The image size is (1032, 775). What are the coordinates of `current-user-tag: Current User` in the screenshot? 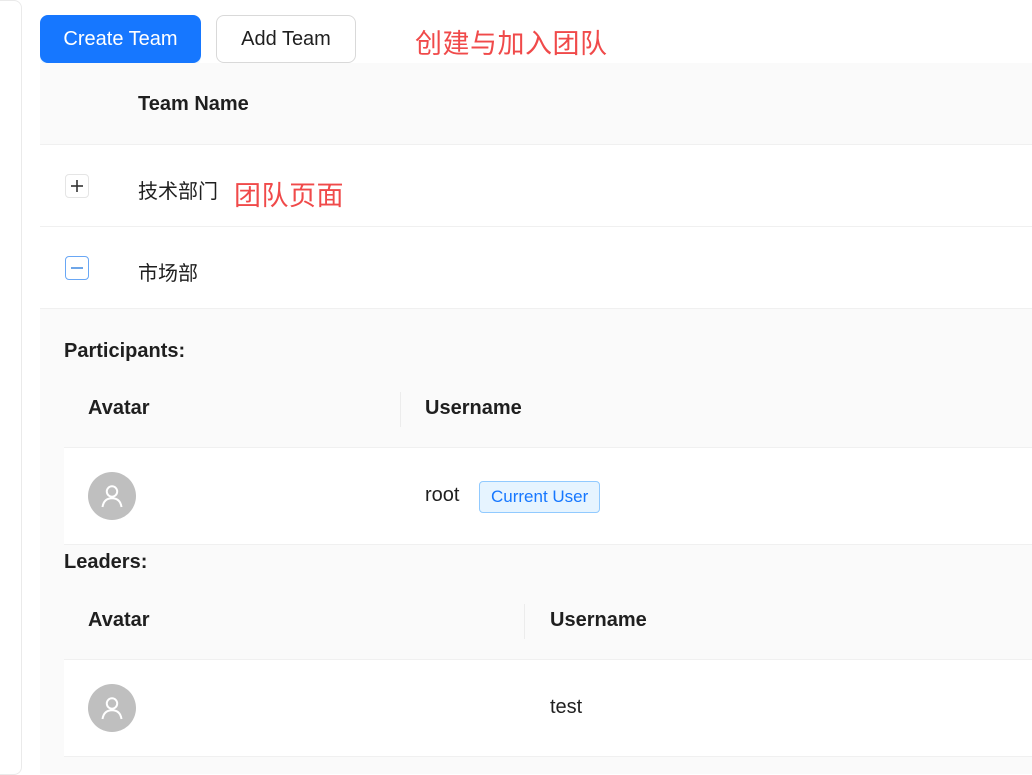 It's located at (540, 497).